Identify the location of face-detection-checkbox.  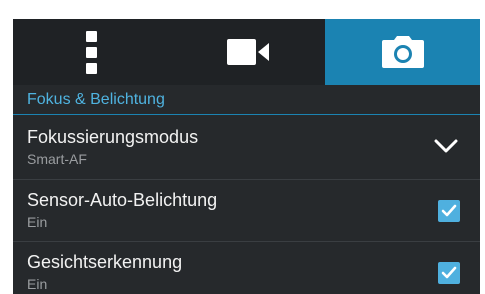
(449, 273).